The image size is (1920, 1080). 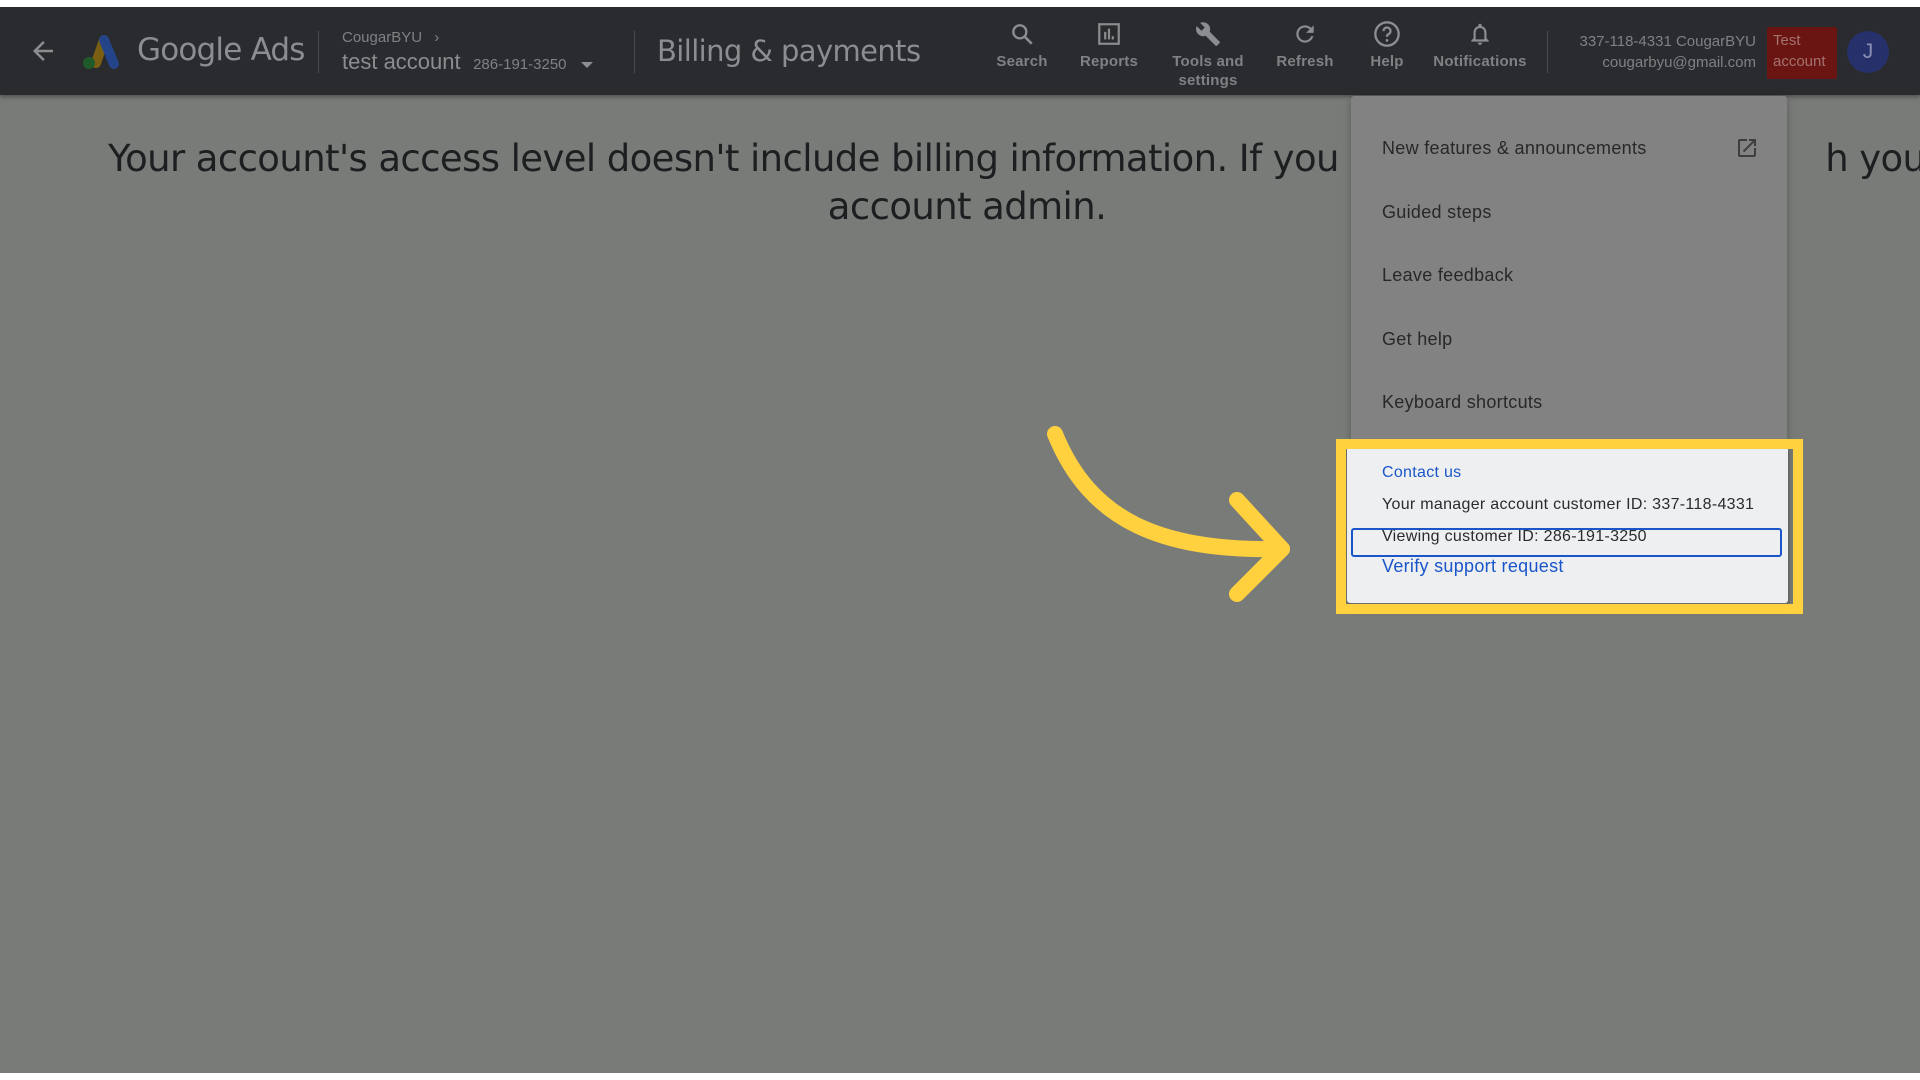 I want to click on user-email: cougarbyu@gmail.com, so click(x=1679, y=62).